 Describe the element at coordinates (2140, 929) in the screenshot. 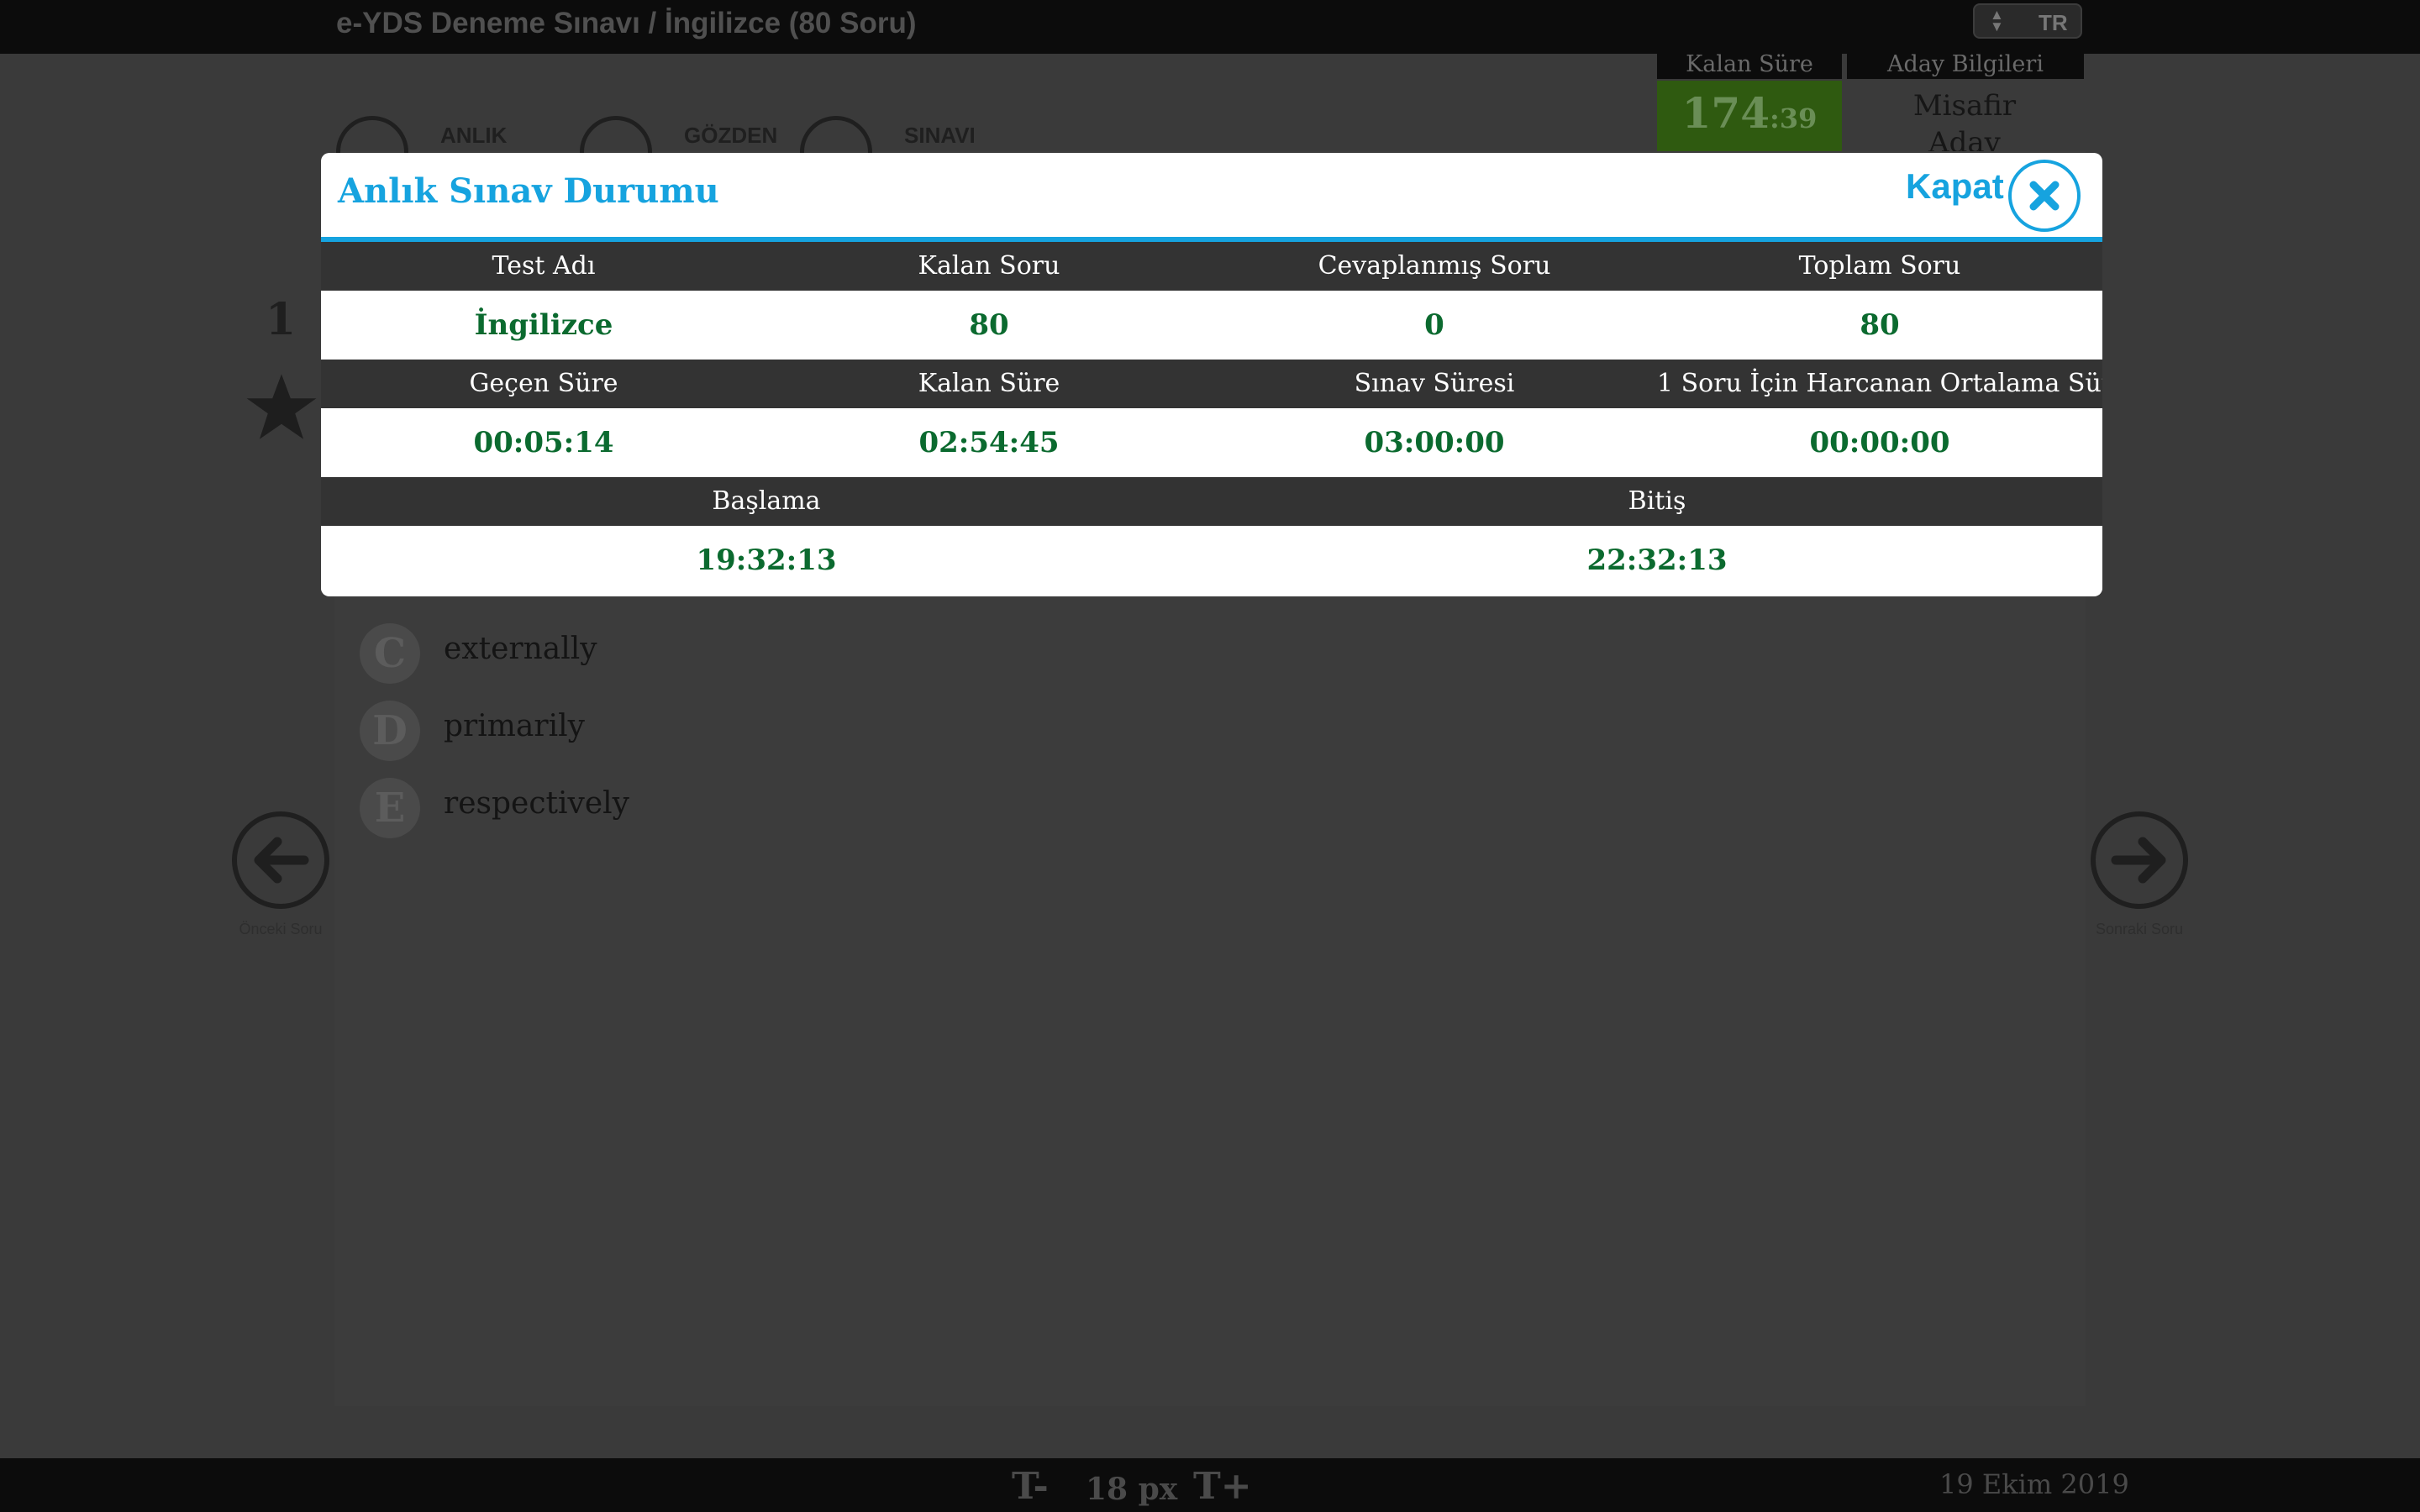

I see `next-question-label: Sonraki Soru` at that location.